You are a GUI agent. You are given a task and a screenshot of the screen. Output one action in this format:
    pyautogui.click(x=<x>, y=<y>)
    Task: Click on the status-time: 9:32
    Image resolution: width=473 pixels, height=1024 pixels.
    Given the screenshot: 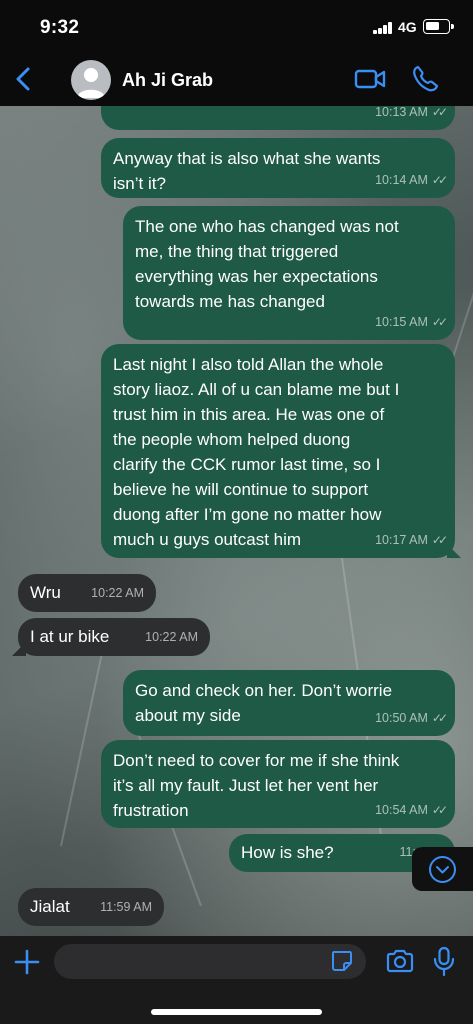 What is the action you would take?
    pyautogui.click(x=60, y=27)
    